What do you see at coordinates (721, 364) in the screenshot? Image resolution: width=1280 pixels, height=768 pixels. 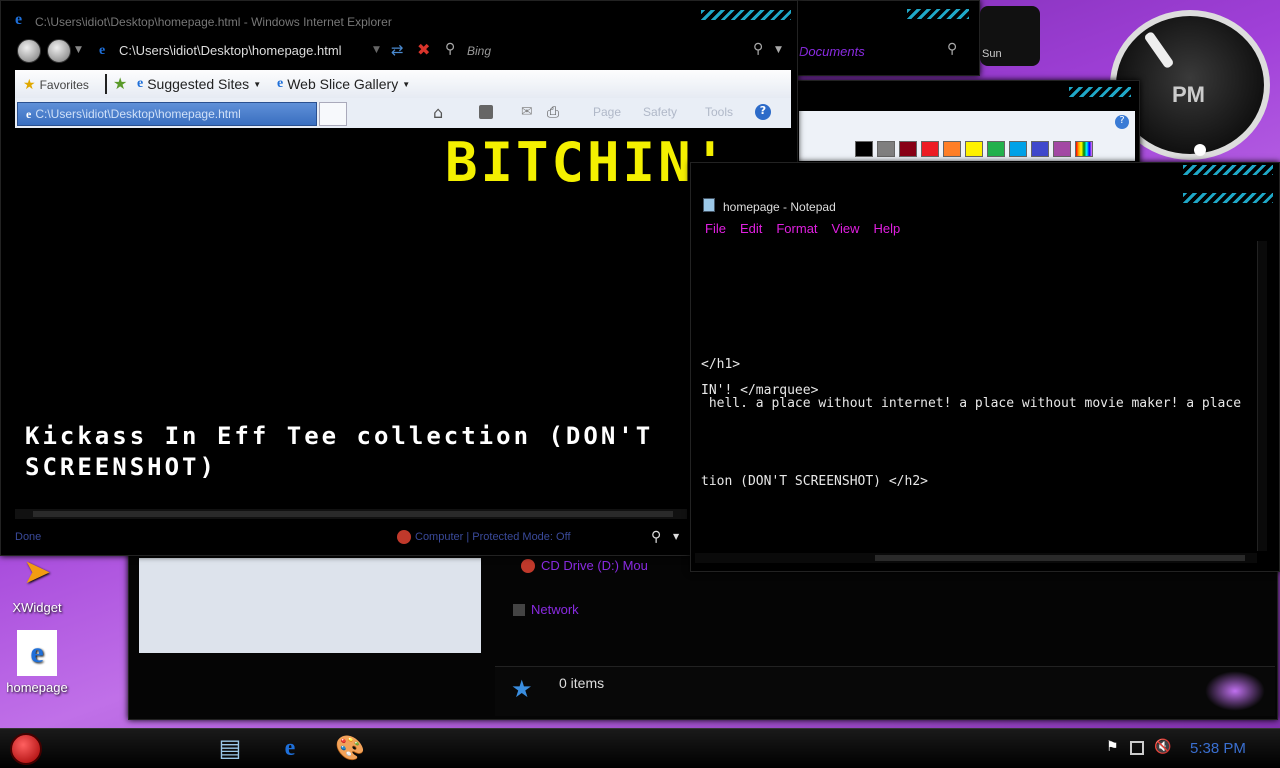 I see `text-line: </h1>` at bounding box center [721, 364].